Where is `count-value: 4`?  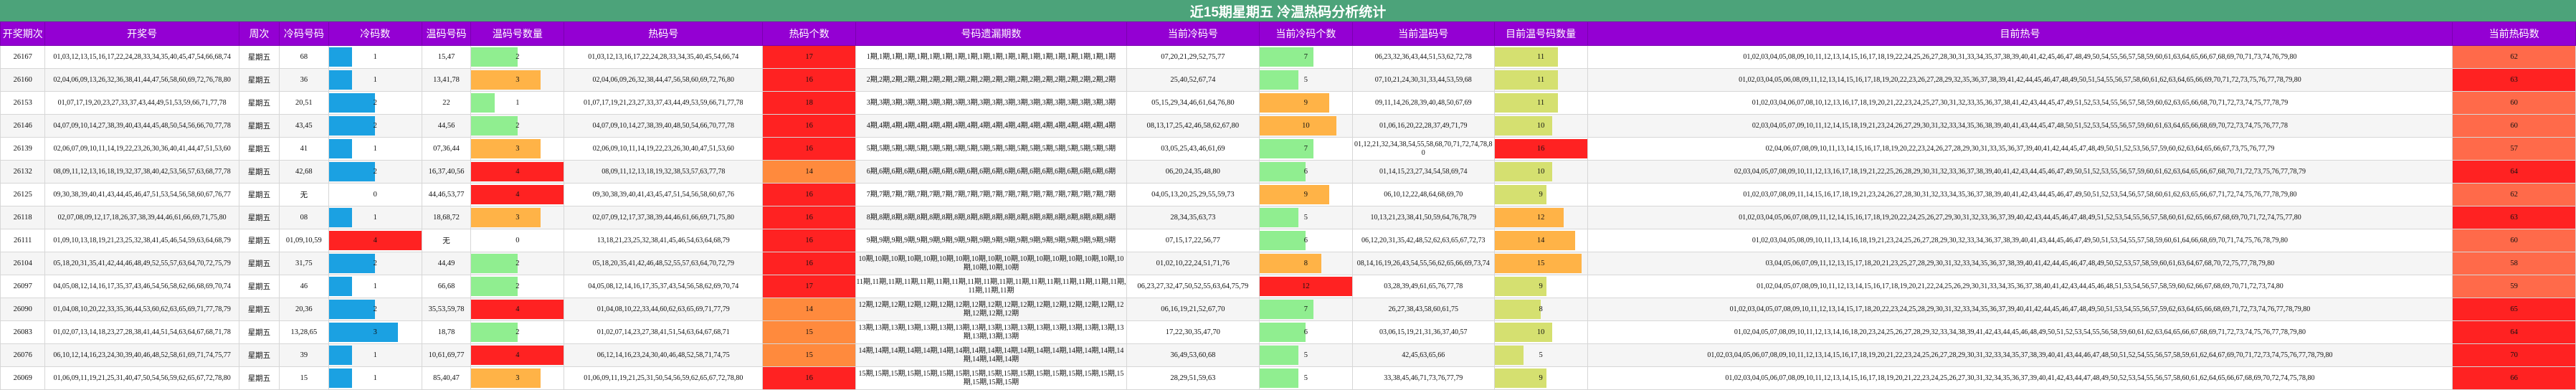
count-value: 4 is located at coordinates (375, 240).